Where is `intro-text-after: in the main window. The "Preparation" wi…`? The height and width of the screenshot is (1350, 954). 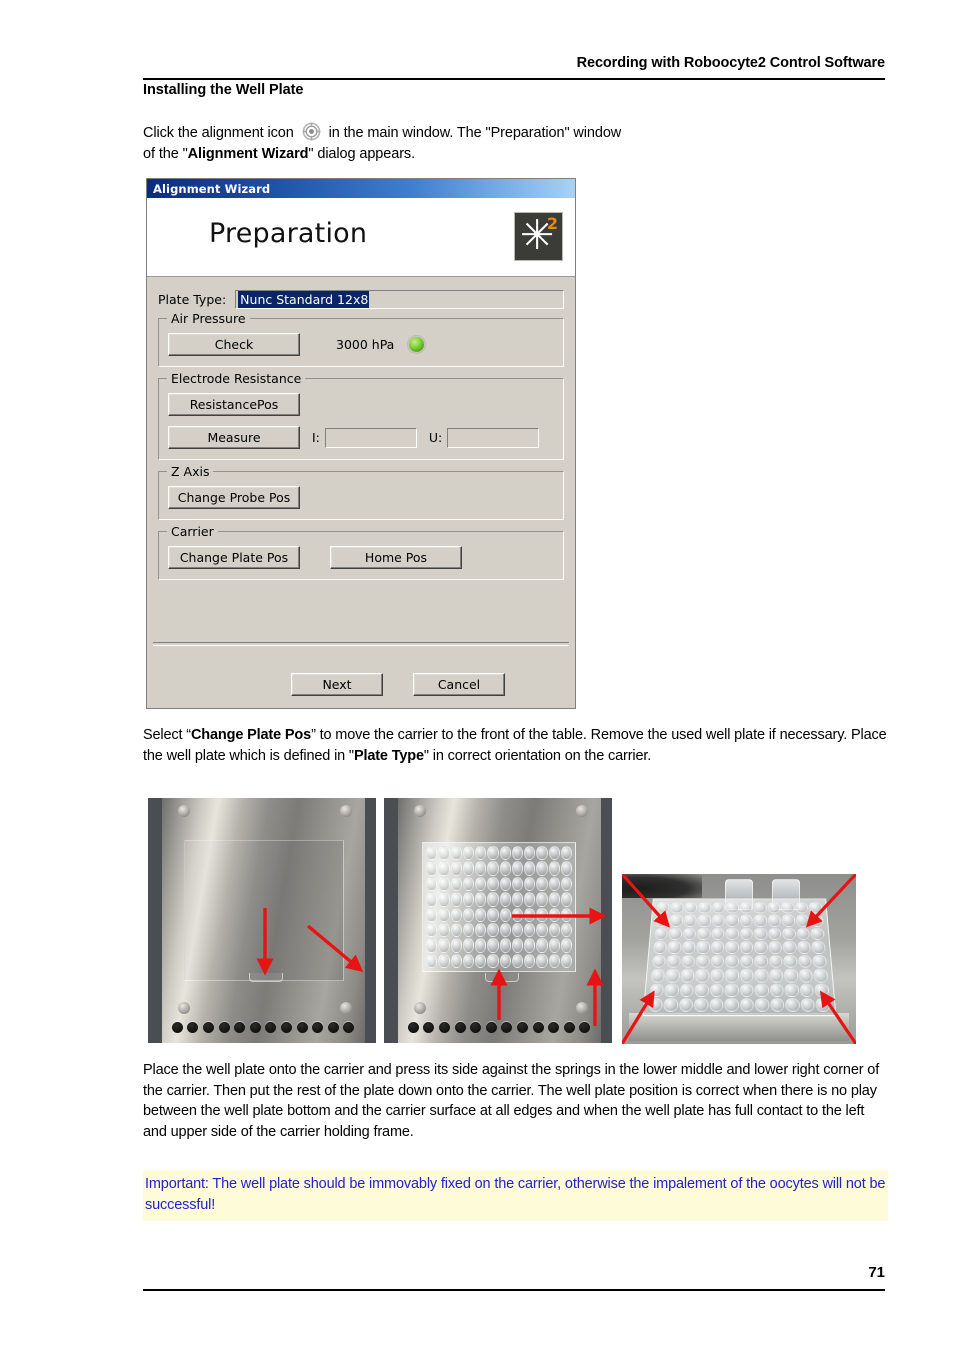
intro-text-after: in the main window. The "Preparation" wi… is located at coordinates (475, 133).